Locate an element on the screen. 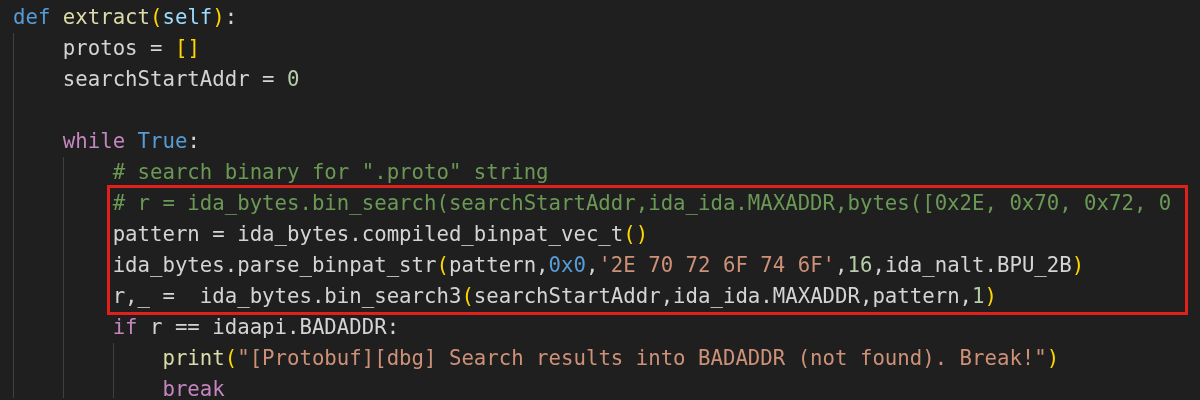  code-line: break is located at coordinates (193, 387).